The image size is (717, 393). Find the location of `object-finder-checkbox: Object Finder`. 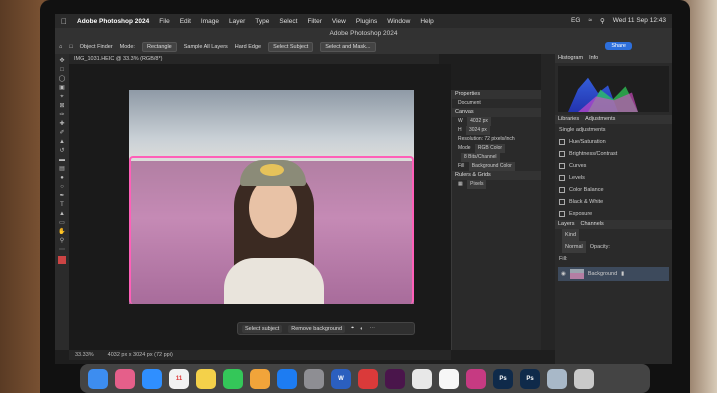

object-finder-checkbox: Object Finder is located at coordinates (96, 47).